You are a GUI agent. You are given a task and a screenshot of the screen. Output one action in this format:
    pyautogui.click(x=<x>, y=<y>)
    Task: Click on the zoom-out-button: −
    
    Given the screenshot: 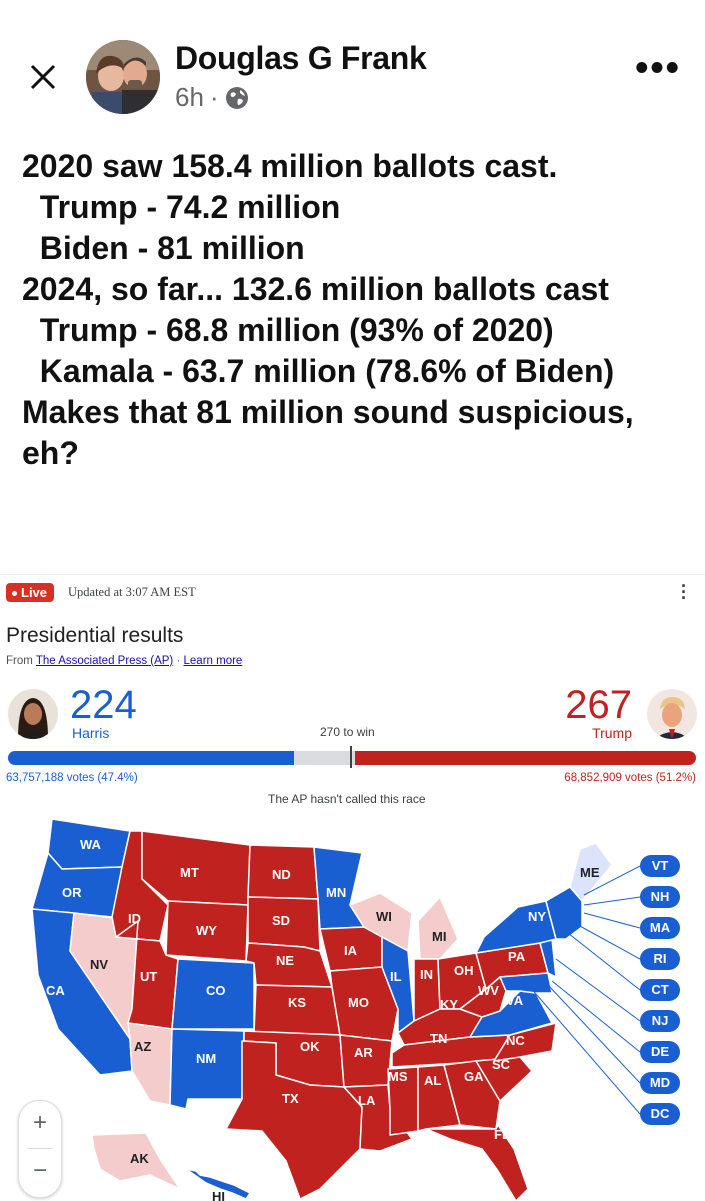 What is the action you would take?
    pyautogui.click(x=40, y=1172)
    